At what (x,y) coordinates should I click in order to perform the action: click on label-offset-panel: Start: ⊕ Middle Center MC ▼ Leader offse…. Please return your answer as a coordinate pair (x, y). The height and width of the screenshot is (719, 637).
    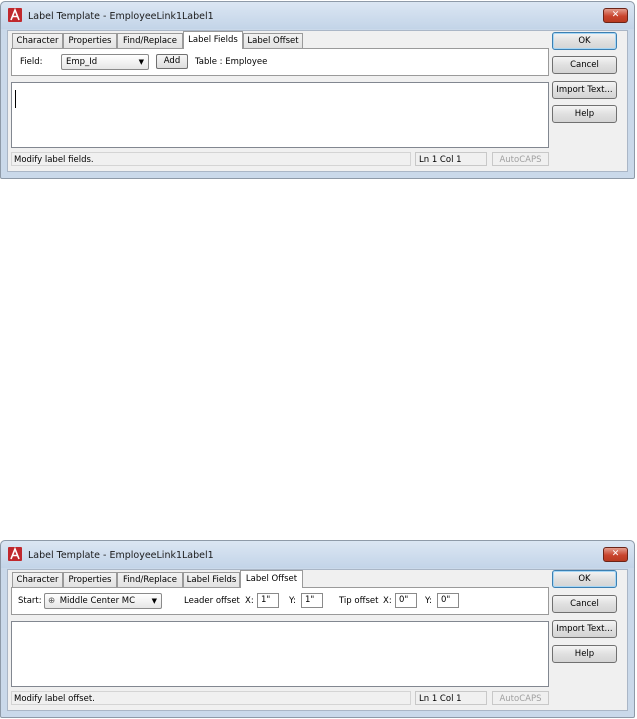
    Looking at the image, I should click on (280, 601).